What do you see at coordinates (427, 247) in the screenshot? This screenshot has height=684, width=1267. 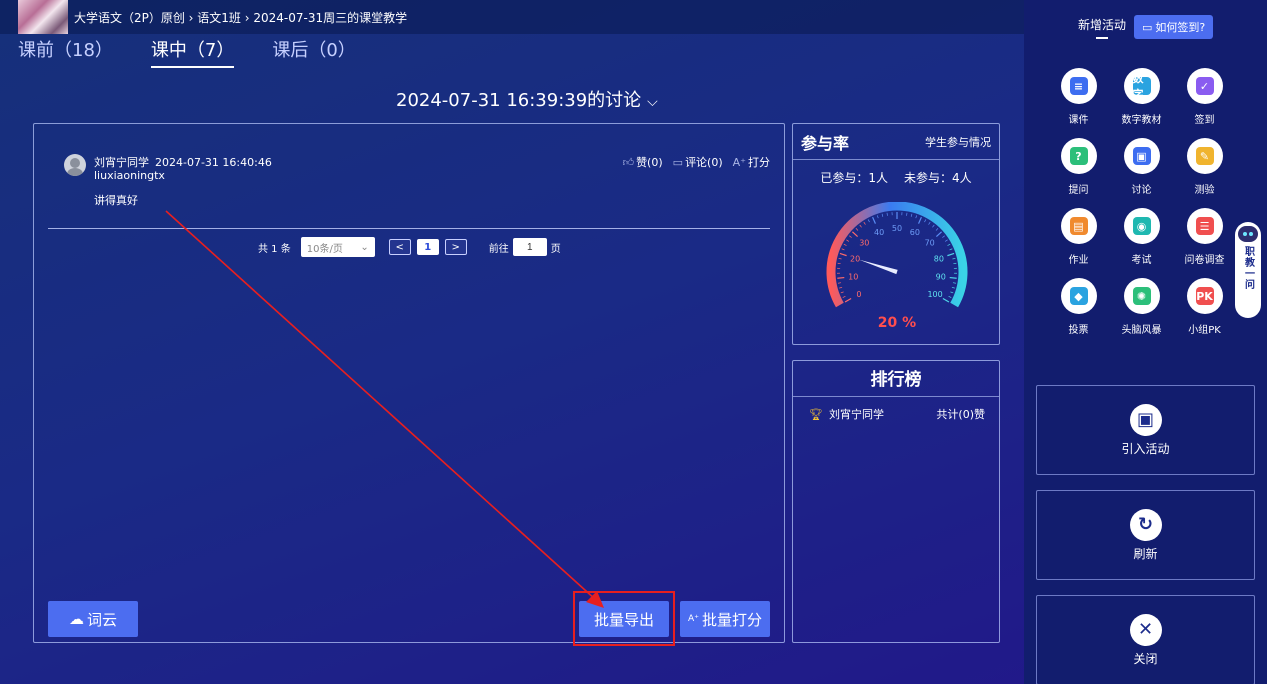 I see `page-number-current: 1` at bounding box center [427, 247].